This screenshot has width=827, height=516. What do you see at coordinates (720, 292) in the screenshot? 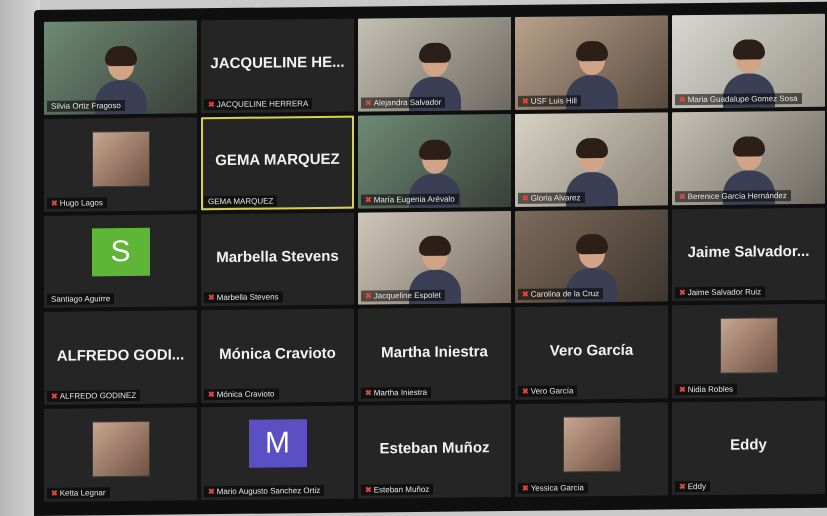
I see `participant-name-label: ✖ Jaime Salvador Ruiz` at bounding box center [720, 292].